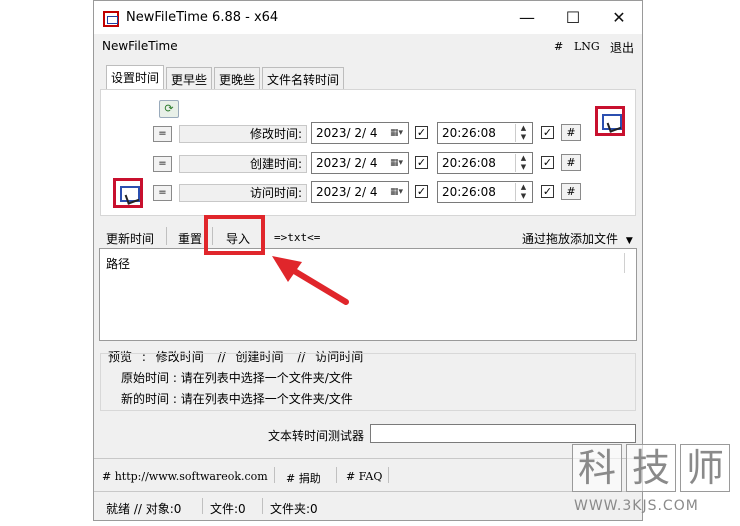 This screenshot has width=740, height=526. I want to click on status-divider, so click(368, 491).